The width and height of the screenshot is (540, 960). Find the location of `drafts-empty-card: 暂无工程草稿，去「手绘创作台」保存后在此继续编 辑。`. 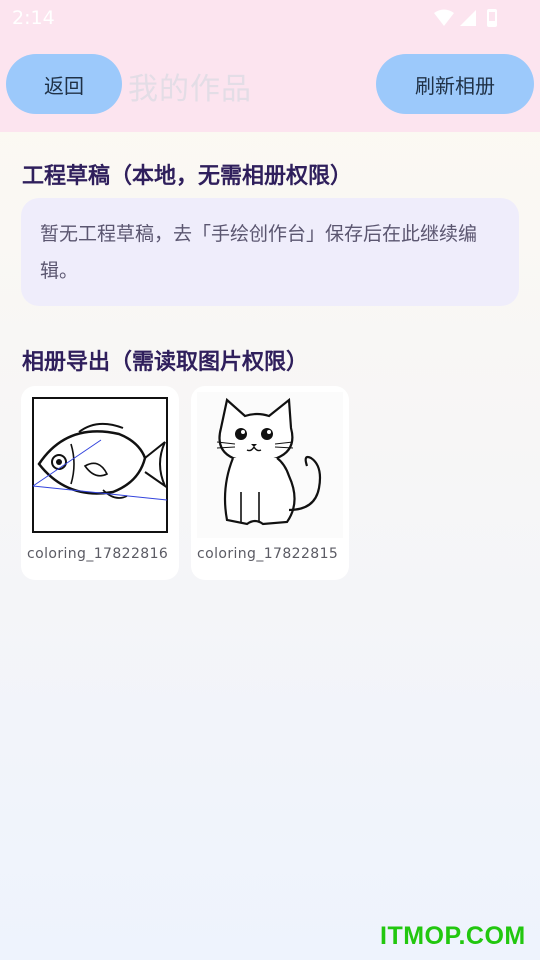

drafts-empty-card: 暂无工程草稿，去「手绘创作台」保存后在此继续编 辑。 is located at coordinates (270, 252).